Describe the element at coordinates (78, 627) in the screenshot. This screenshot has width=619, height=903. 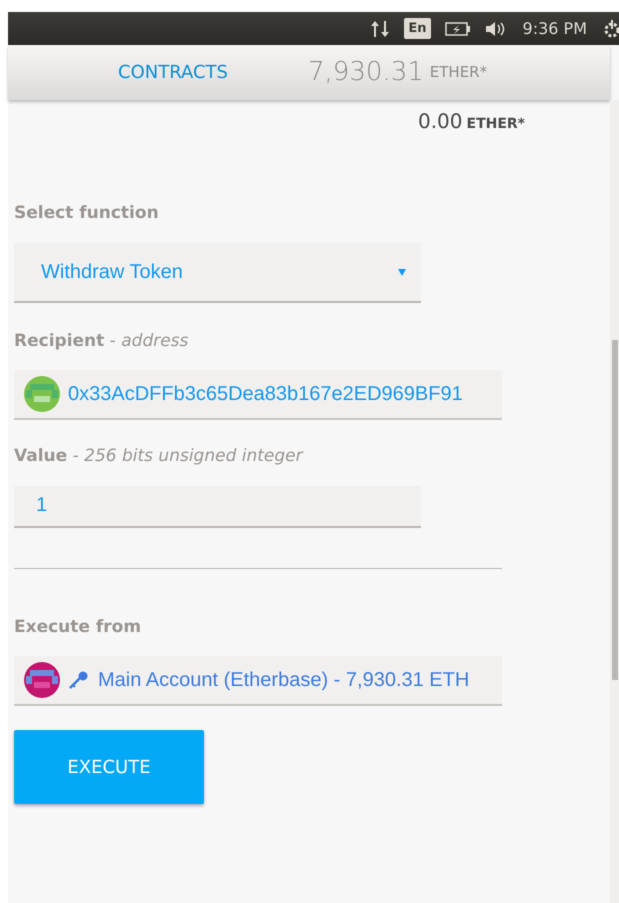
I see `field-label: Execute from` at that location.